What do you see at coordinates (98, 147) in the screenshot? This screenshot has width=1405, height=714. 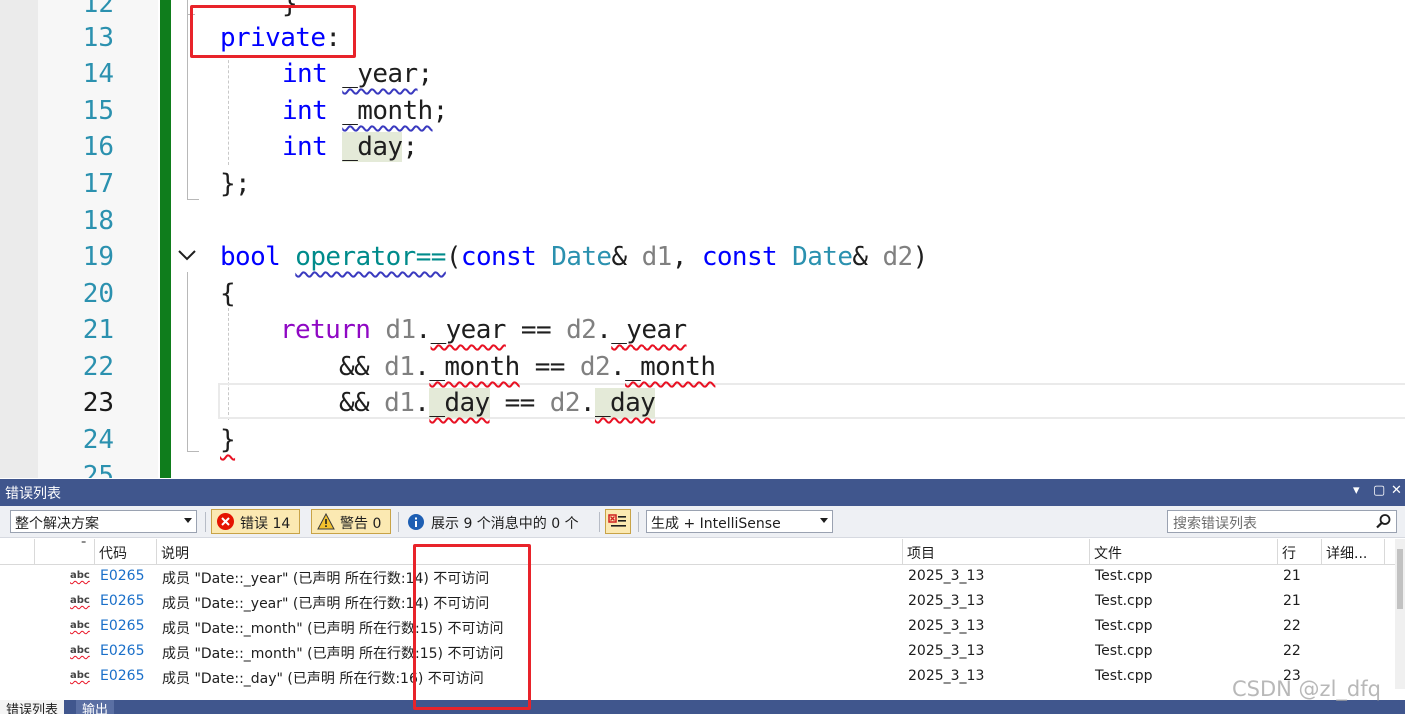 I see `line-number: 16` at bounding box center [98, 147].